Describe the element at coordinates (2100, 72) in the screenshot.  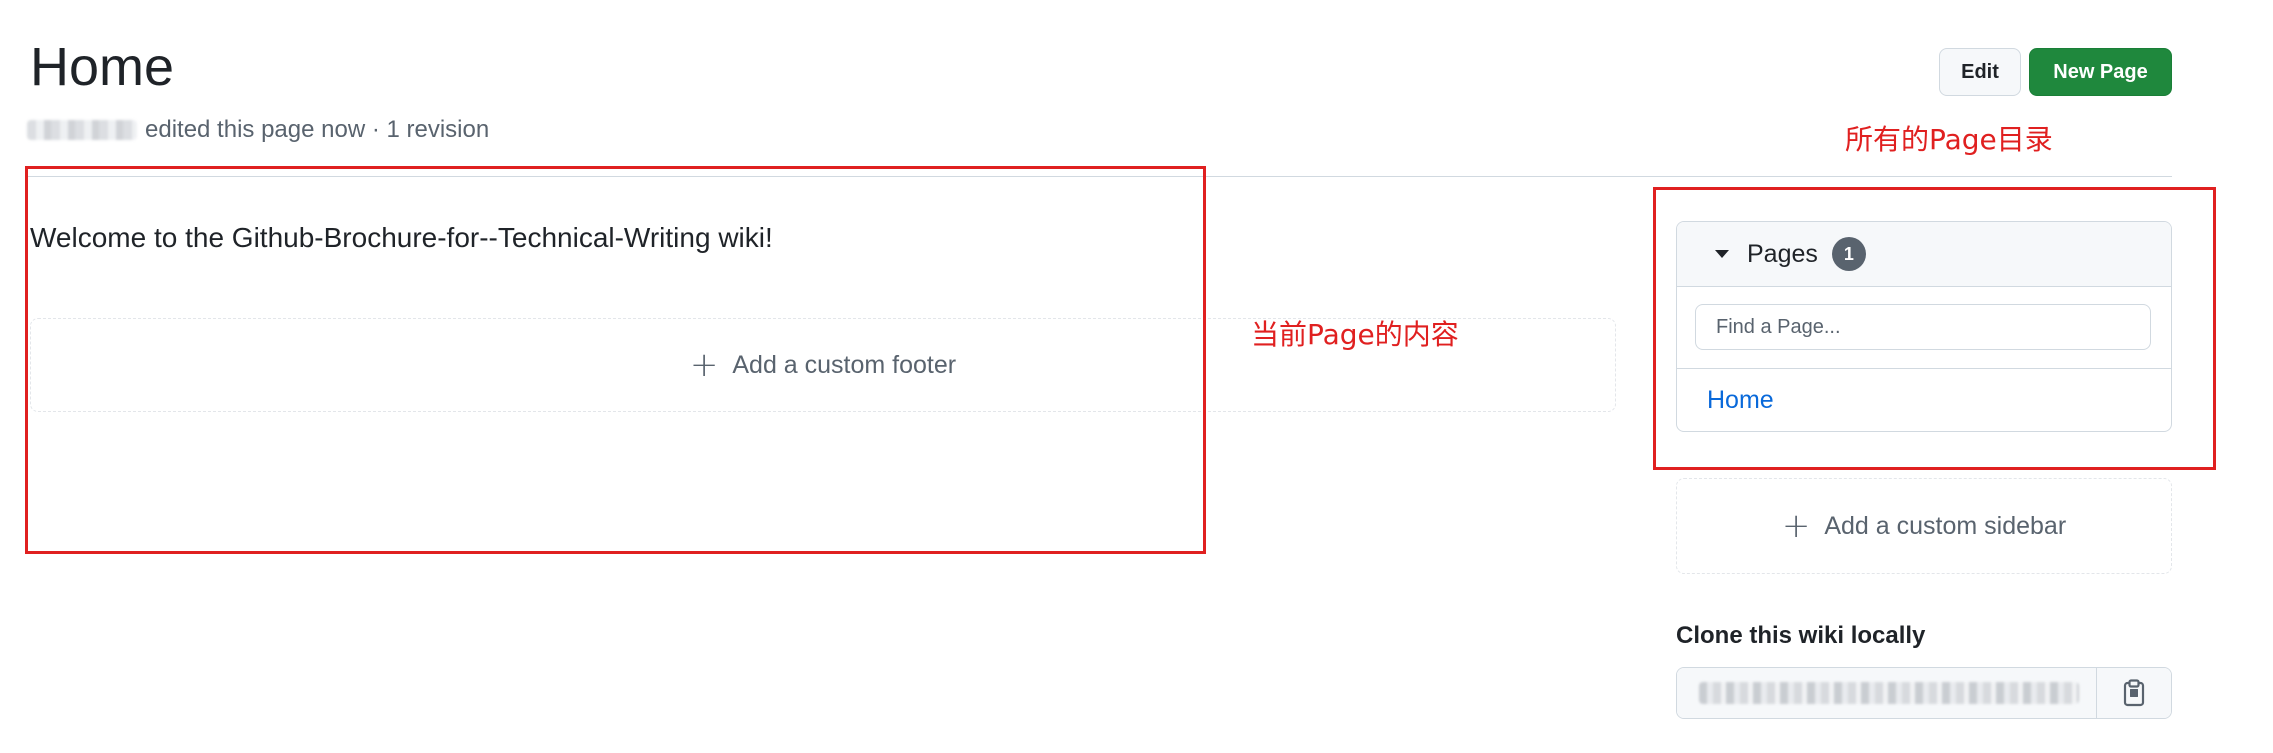
I see `new-page-button: New Page` at that location.